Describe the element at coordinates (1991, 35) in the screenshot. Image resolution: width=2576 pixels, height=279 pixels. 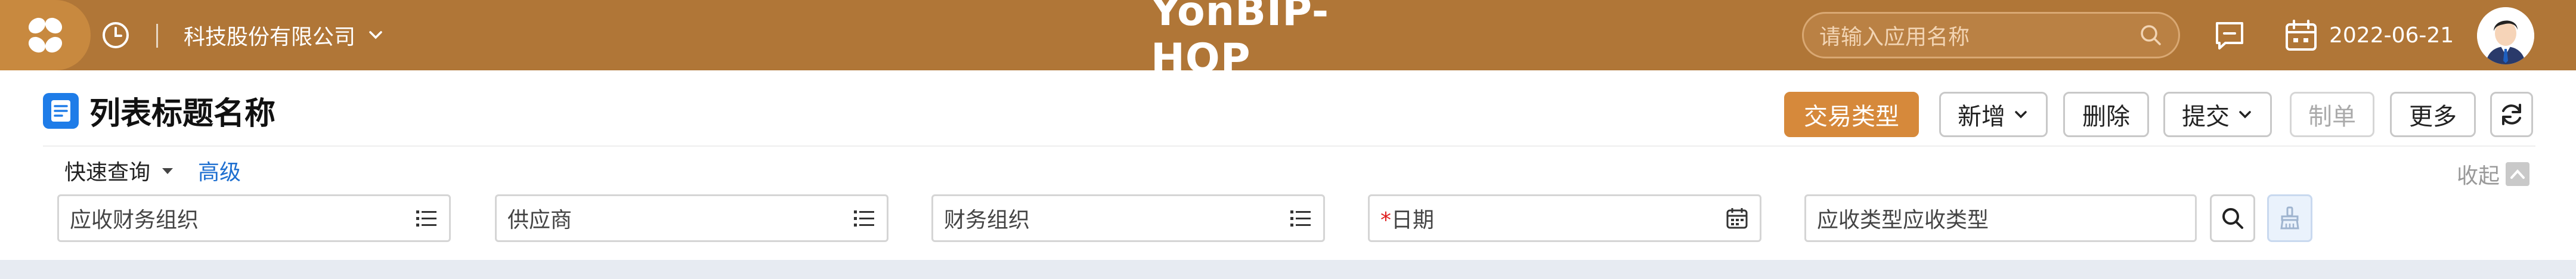
I see `app-search-input: 请输入应用名称` at that location.